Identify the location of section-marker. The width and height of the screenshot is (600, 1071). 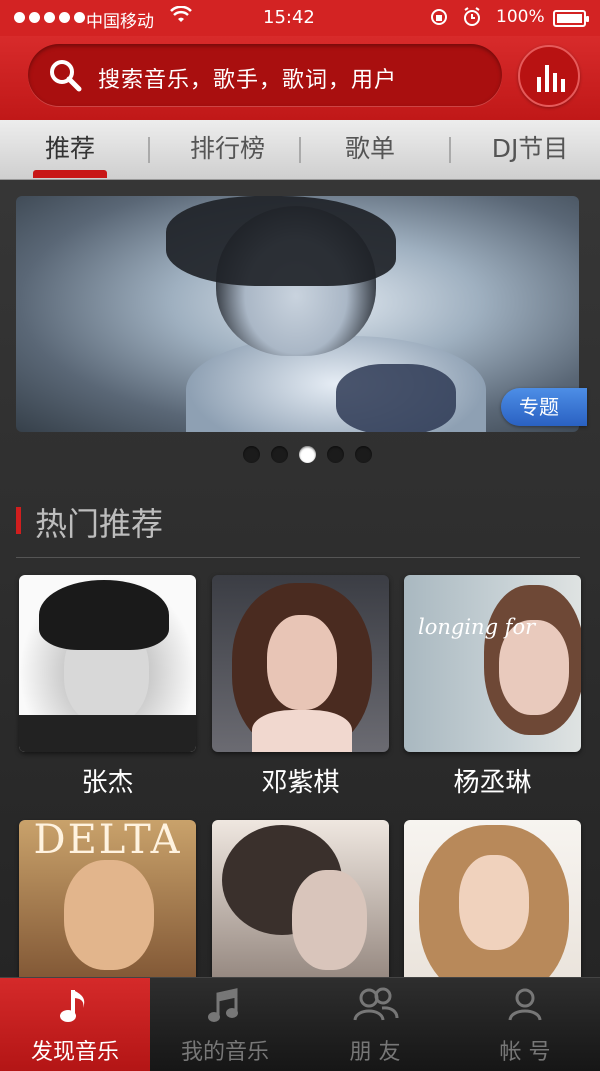
(18, 520).